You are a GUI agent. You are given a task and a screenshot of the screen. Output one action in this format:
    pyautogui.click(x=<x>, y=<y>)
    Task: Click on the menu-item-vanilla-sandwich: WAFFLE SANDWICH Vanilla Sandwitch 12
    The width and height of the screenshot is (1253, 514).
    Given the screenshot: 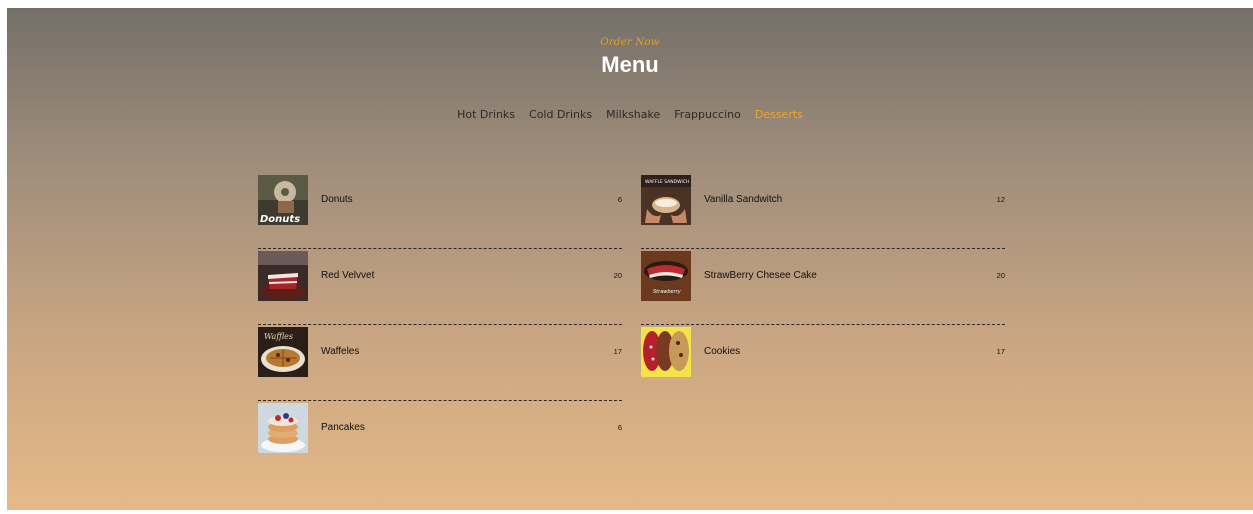 What is the action you would take?
    pyautogui.click(x=823, y=211)
    